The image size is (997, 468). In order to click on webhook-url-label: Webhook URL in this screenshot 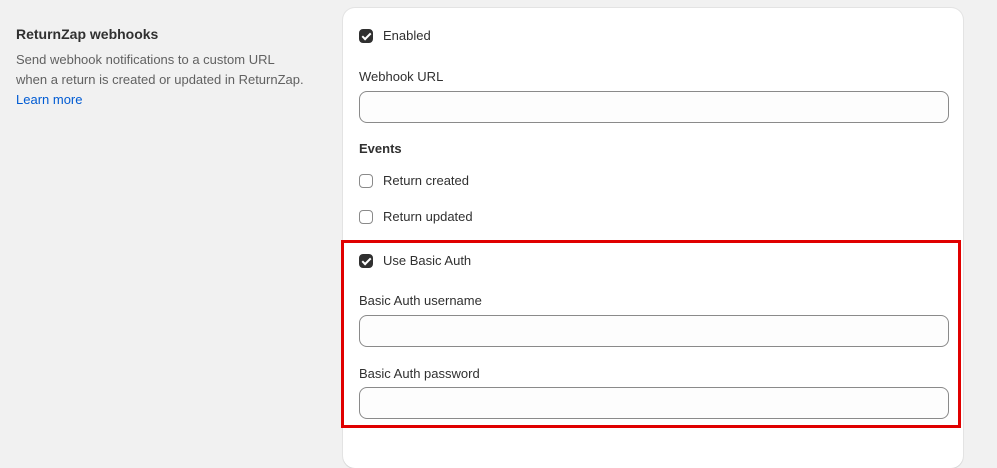, I will do `click(401, 76)`.